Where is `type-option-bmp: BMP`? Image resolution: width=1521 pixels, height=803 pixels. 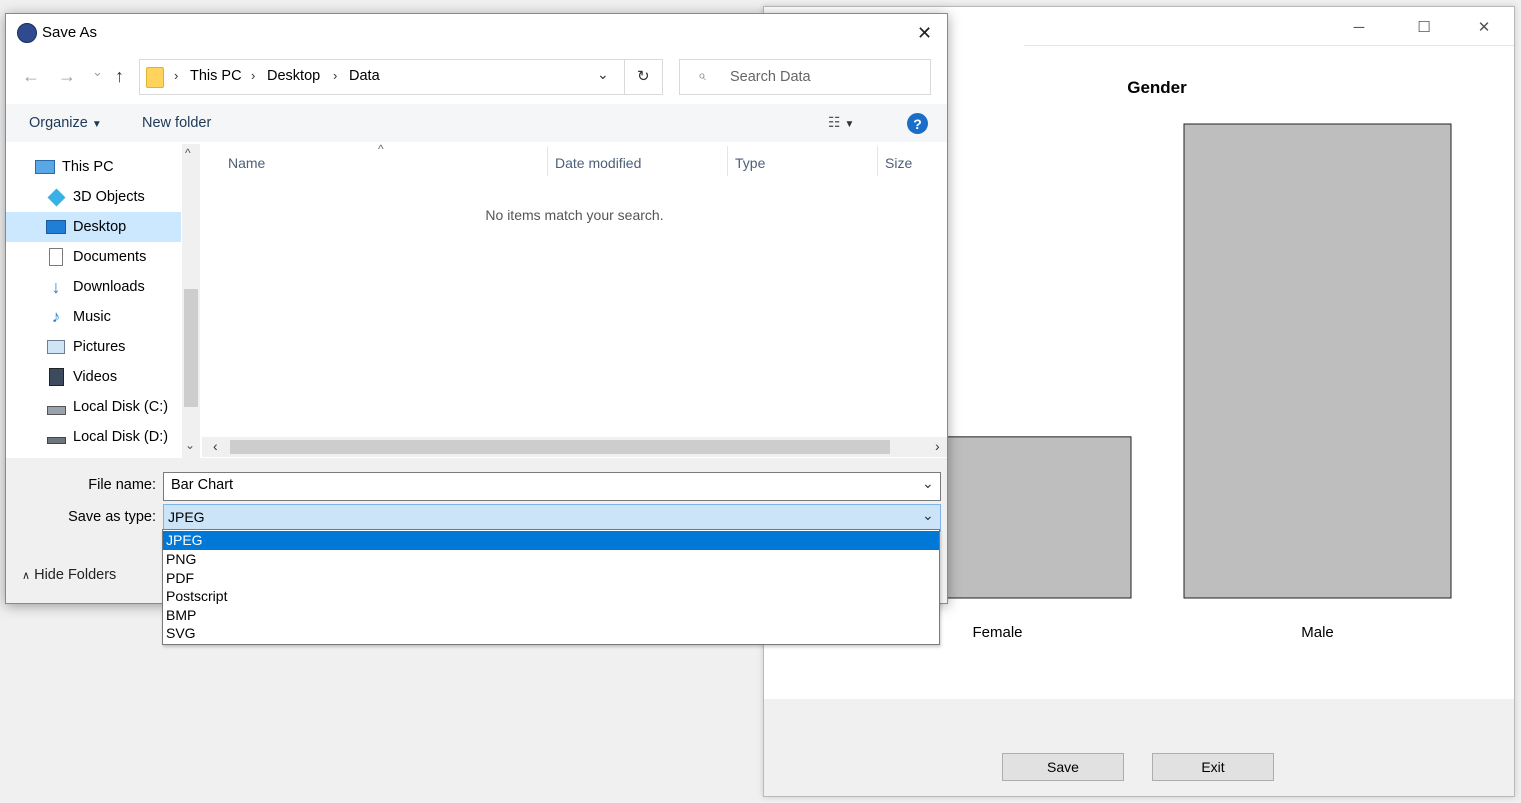 type-option-bmp: BMP is located at coordinates (551, 615).